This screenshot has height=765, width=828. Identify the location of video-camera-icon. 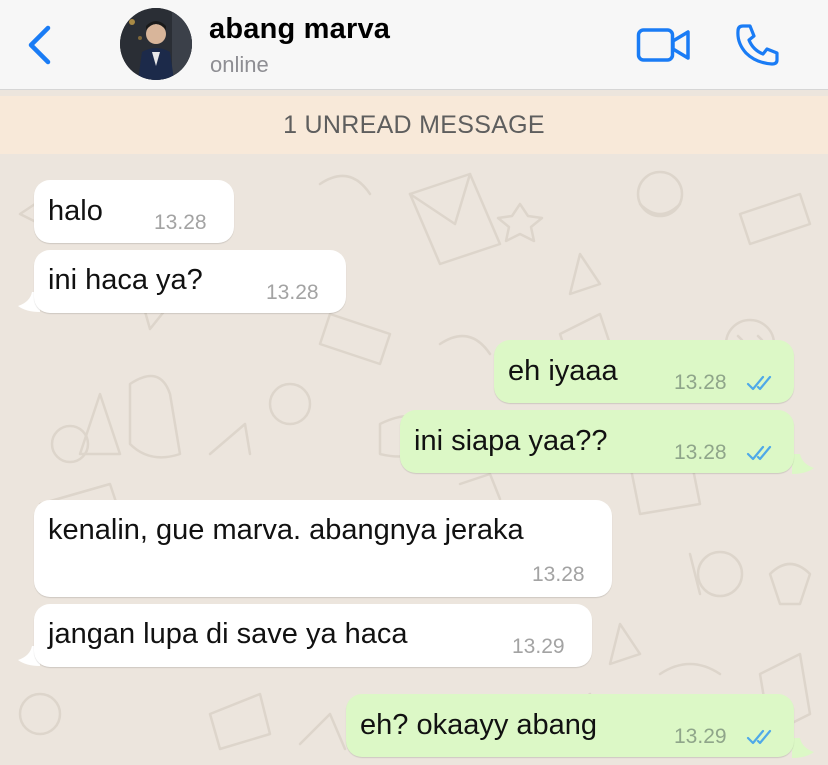
(663, 45).